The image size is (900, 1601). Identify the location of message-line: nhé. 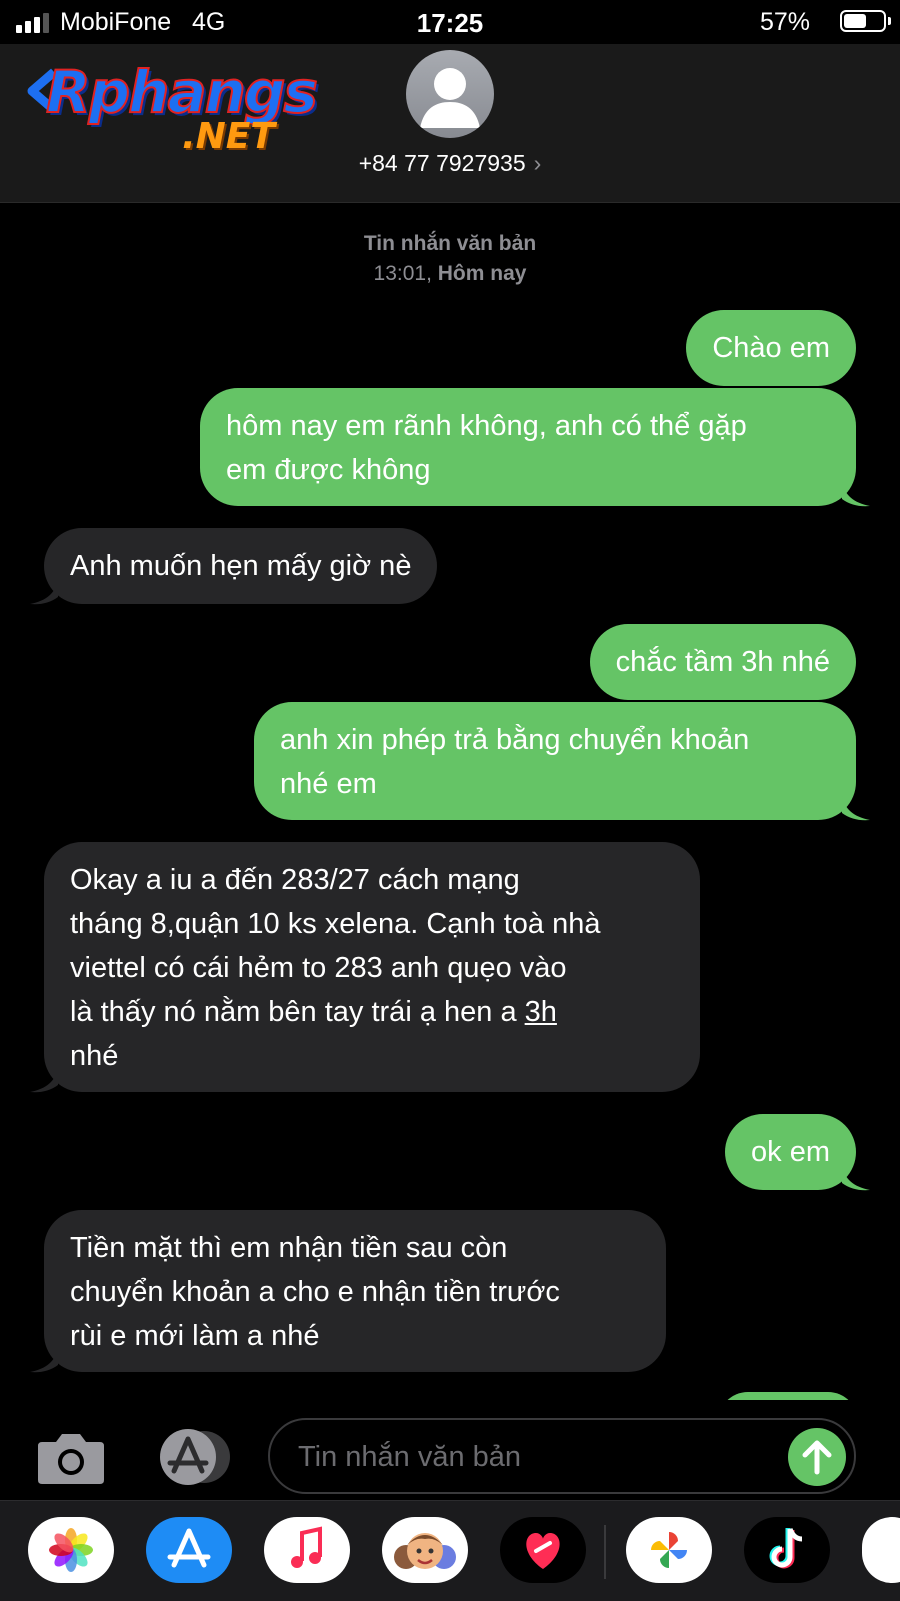
(94, 1056).